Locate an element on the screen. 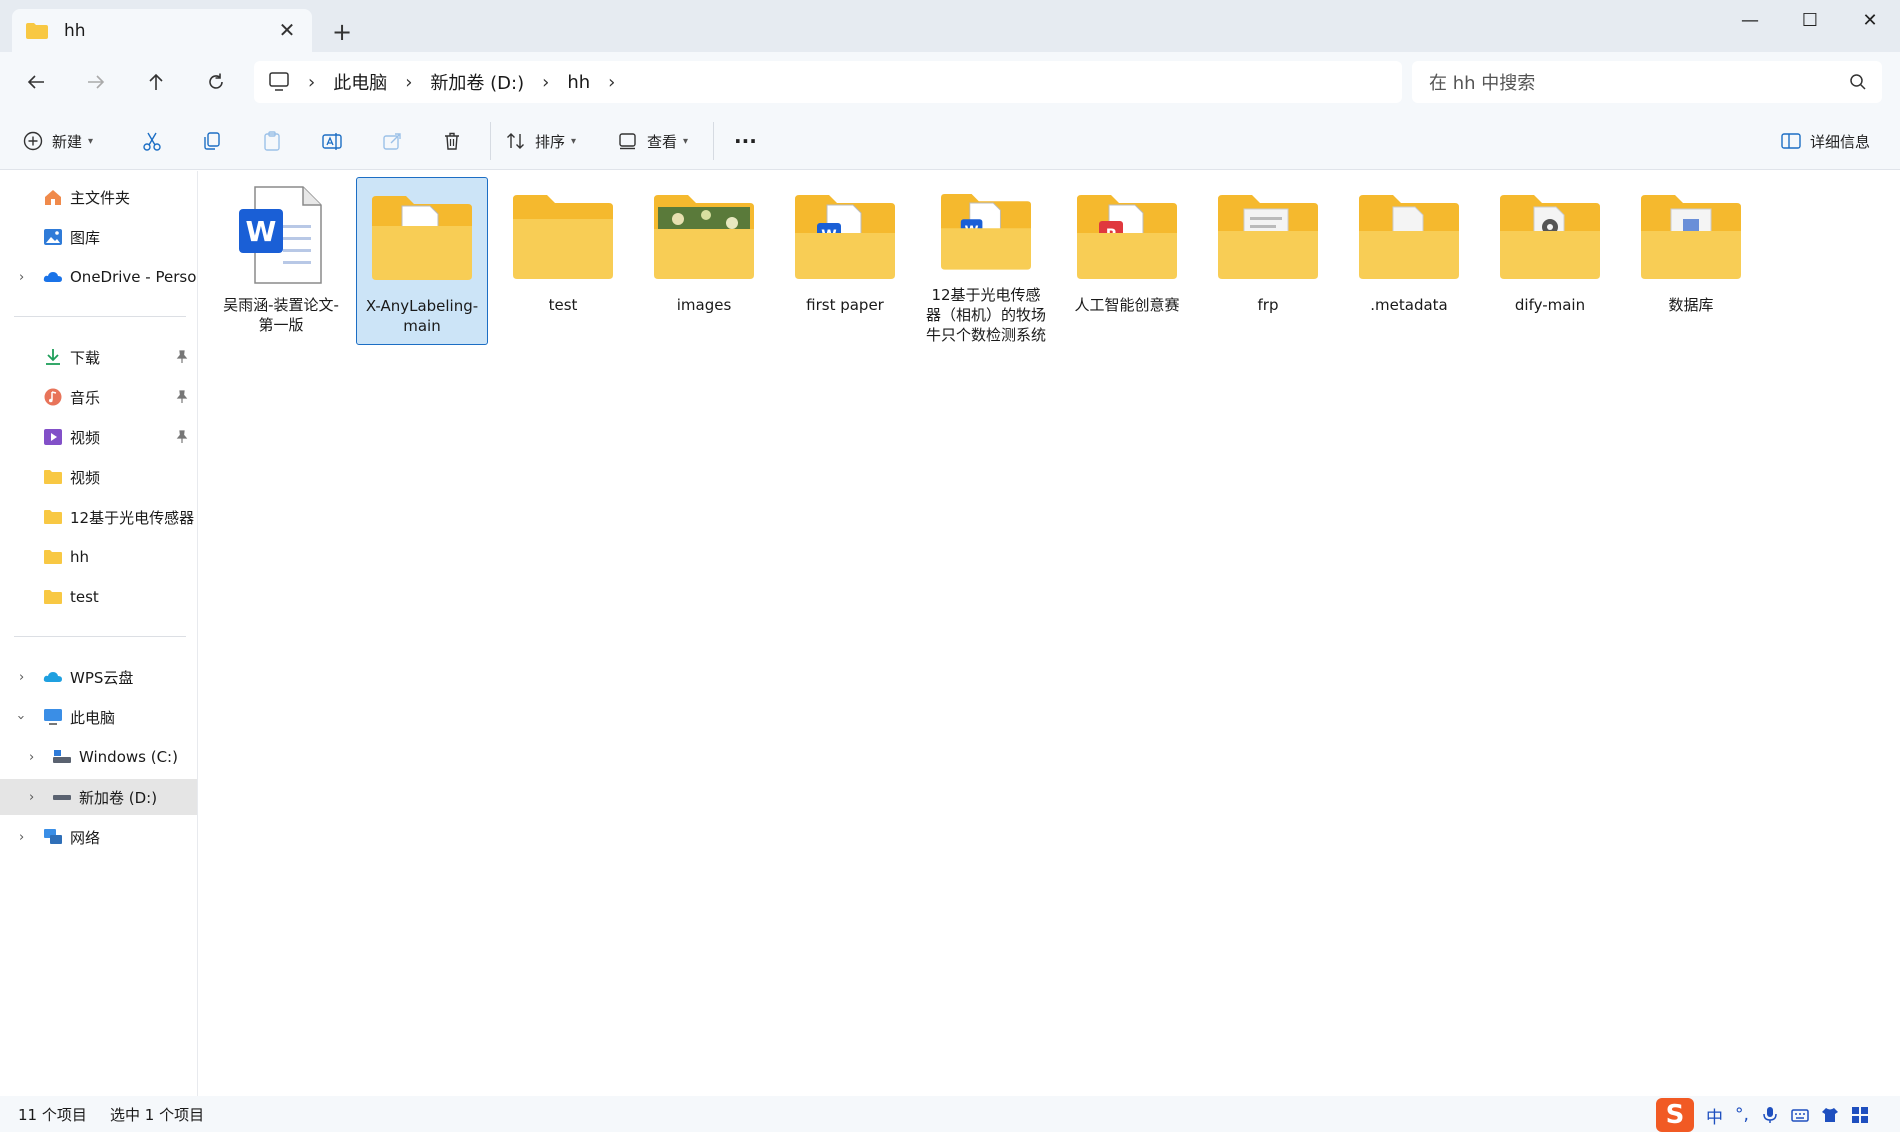 The image size is (1900, 1132). share-button is located at coordinates (392, 141).